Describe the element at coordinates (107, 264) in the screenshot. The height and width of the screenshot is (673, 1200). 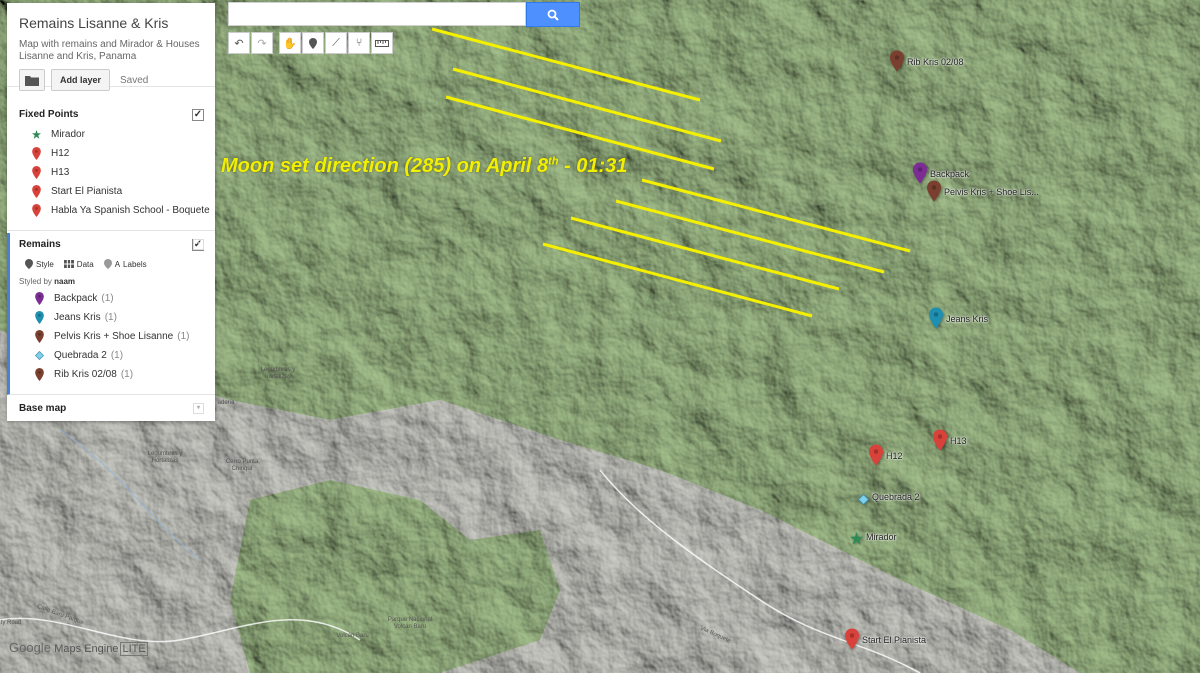
I see `label-pin-icon` at that location.